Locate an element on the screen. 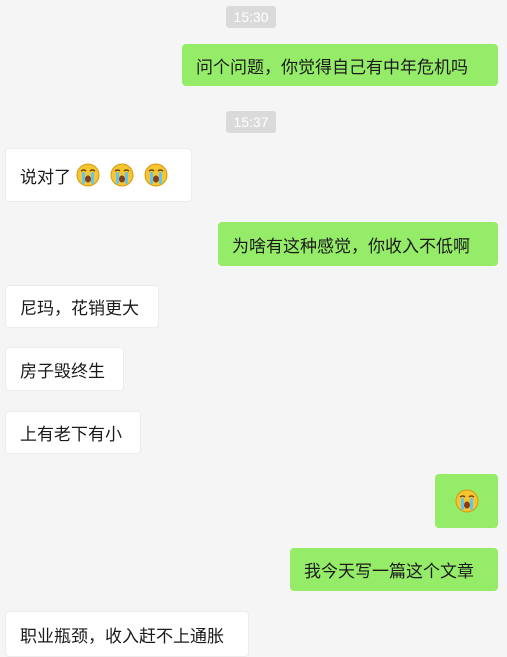  timestamp: 15:30 is located at coordinates (251, 17).